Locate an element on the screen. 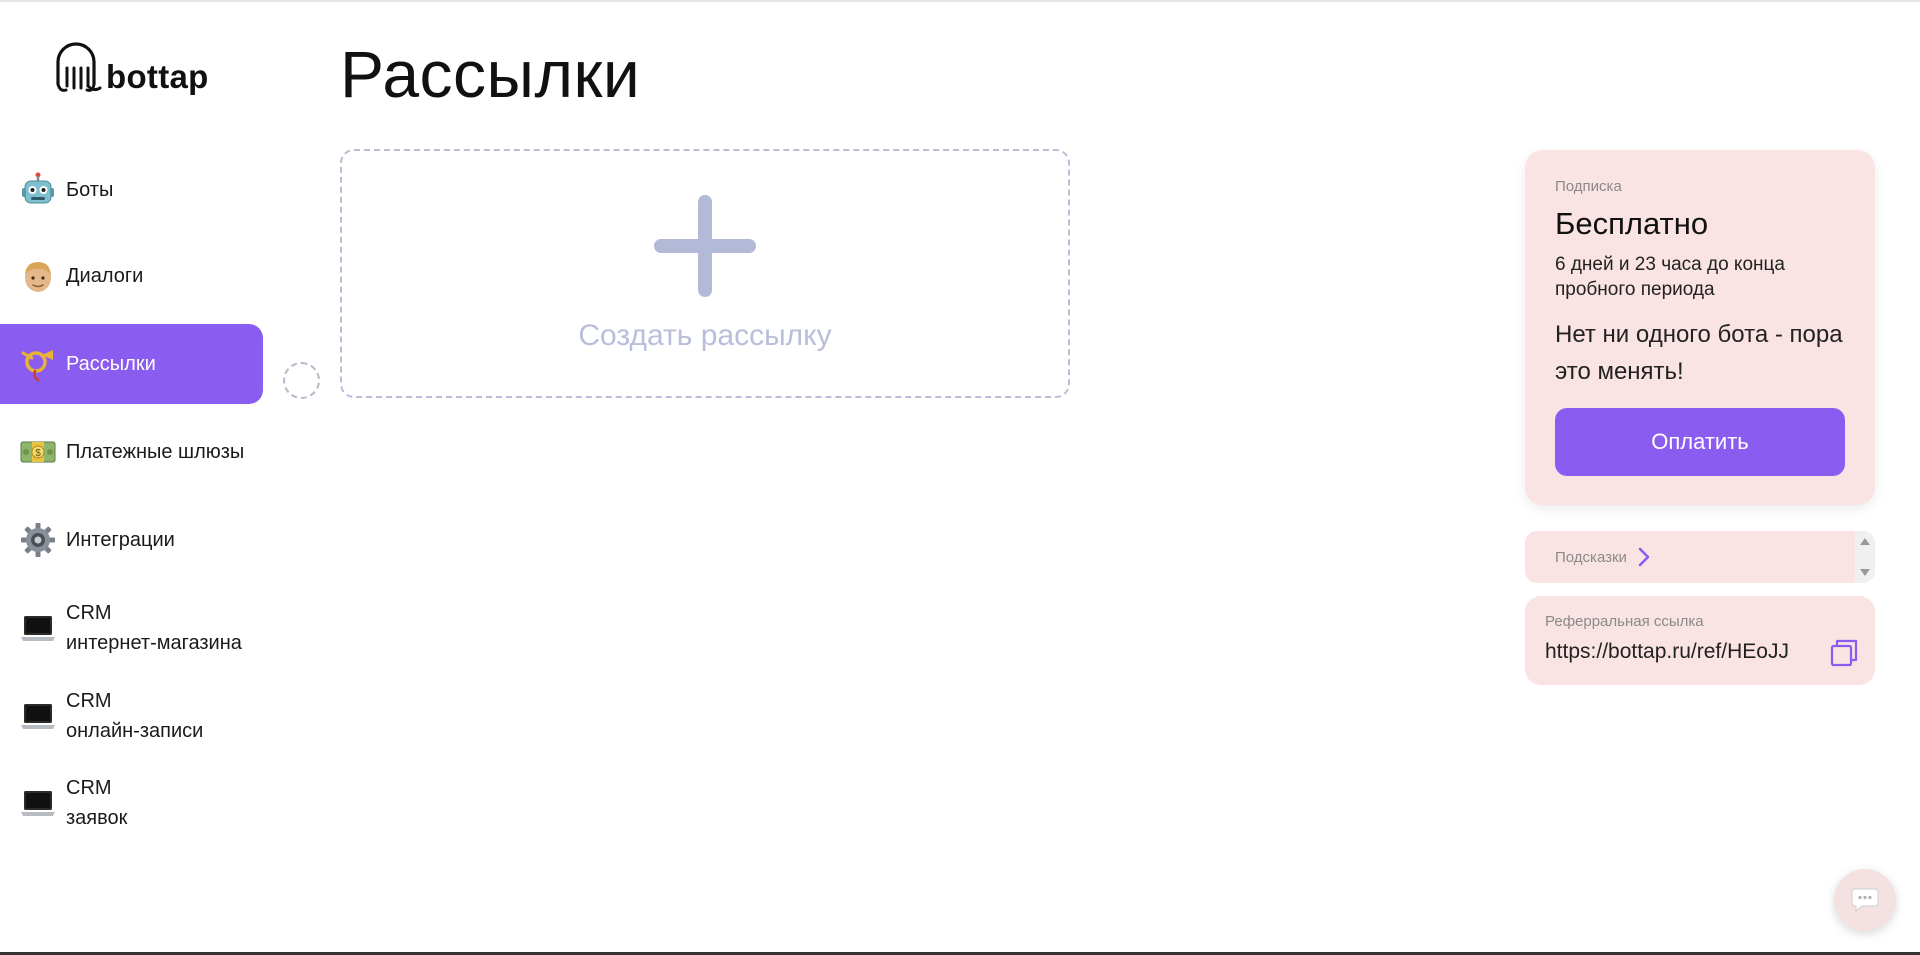 This screenshot has width=1920, height=955. sidebar-item-label: Интеграции is located at coordinates (120, 539).